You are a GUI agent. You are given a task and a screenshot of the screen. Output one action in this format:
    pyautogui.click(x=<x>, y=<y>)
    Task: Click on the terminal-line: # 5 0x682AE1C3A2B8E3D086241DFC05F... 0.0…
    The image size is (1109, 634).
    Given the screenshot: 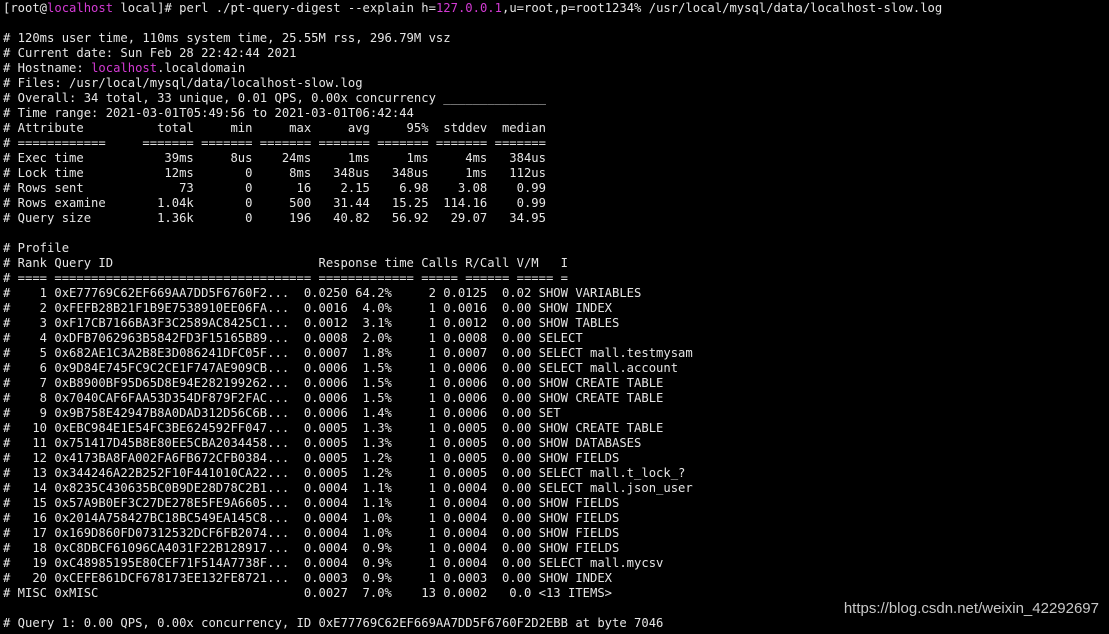 What is the action you would take?
    pyautogui.click(x=472, y=353)
    